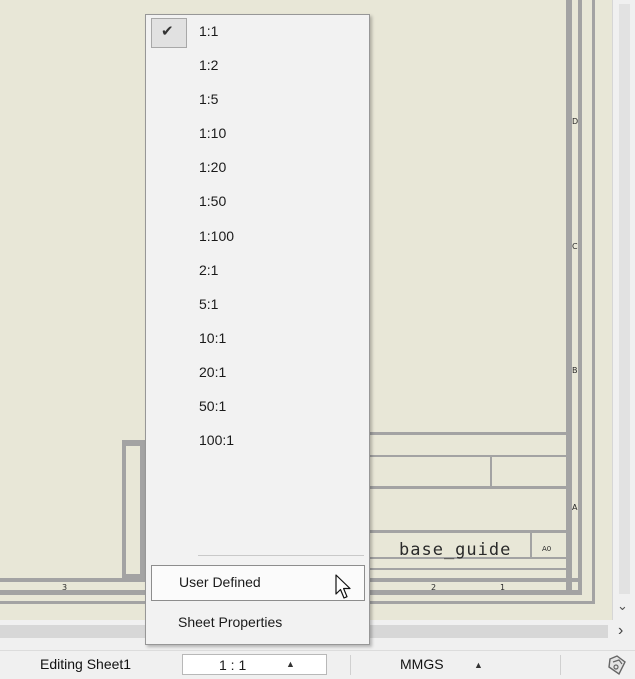 This screenshot has width=635, height=679. What do you see at coordinates (257, 100) in the screenshot?
I see `menu-item-scale-1-5: 1:5` at bounding box center [257, 100].